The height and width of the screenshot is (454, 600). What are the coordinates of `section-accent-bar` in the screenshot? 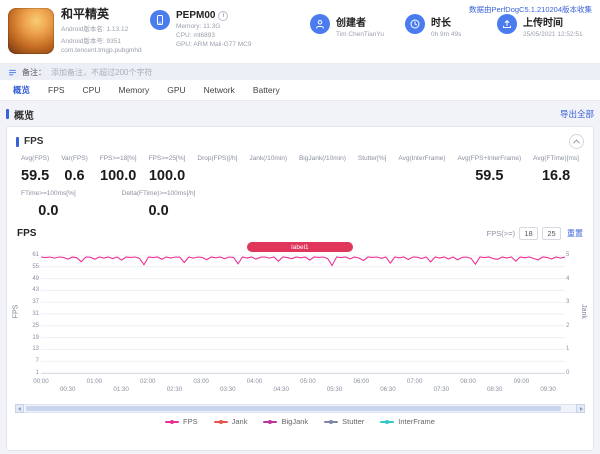 It's located at (7, 114).